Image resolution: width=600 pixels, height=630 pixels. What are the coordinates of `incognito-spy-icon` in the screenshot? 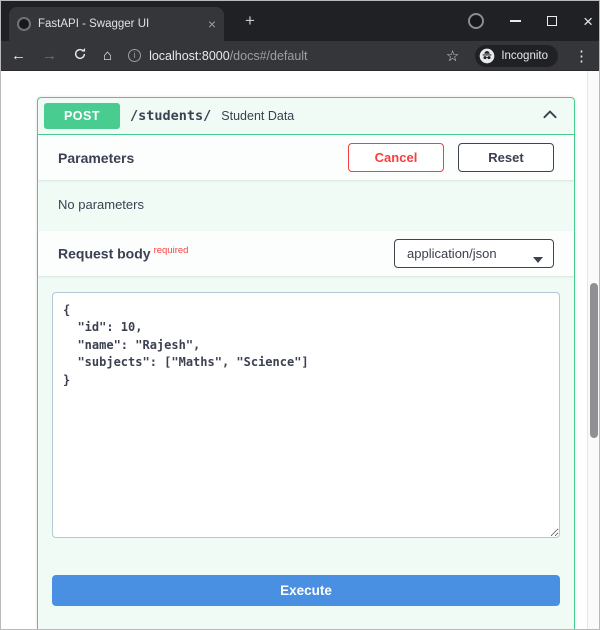 It's located at (487, 56).